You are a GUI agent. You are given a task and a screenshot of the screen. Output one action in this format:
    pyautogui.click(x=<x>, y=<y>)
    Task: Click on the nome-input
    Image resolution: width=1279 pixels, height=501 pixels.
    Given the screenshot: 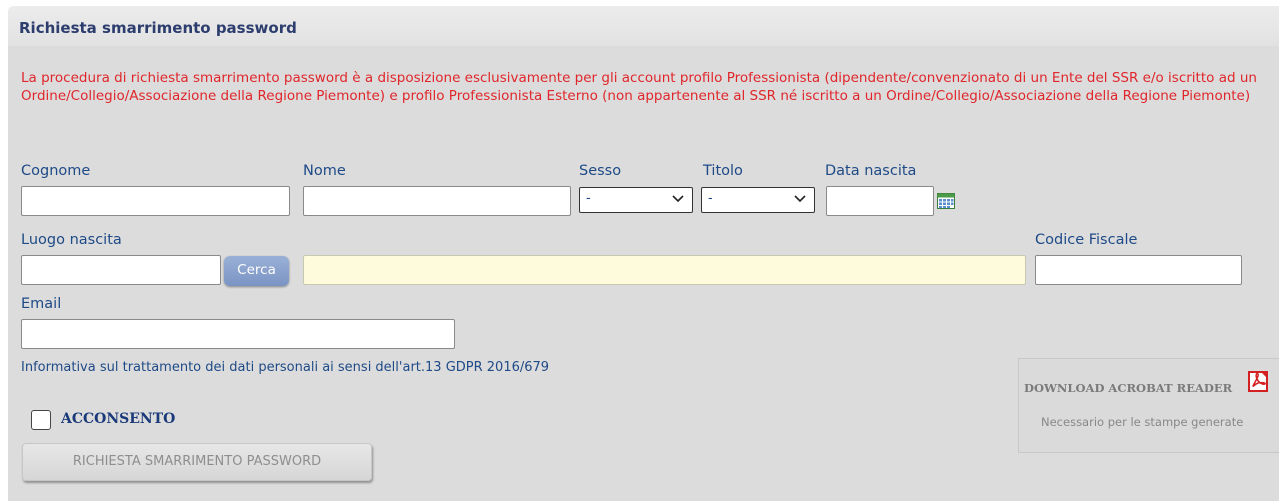 What is the action you would take?
    pyautogui.click(x=437, y=201)
    